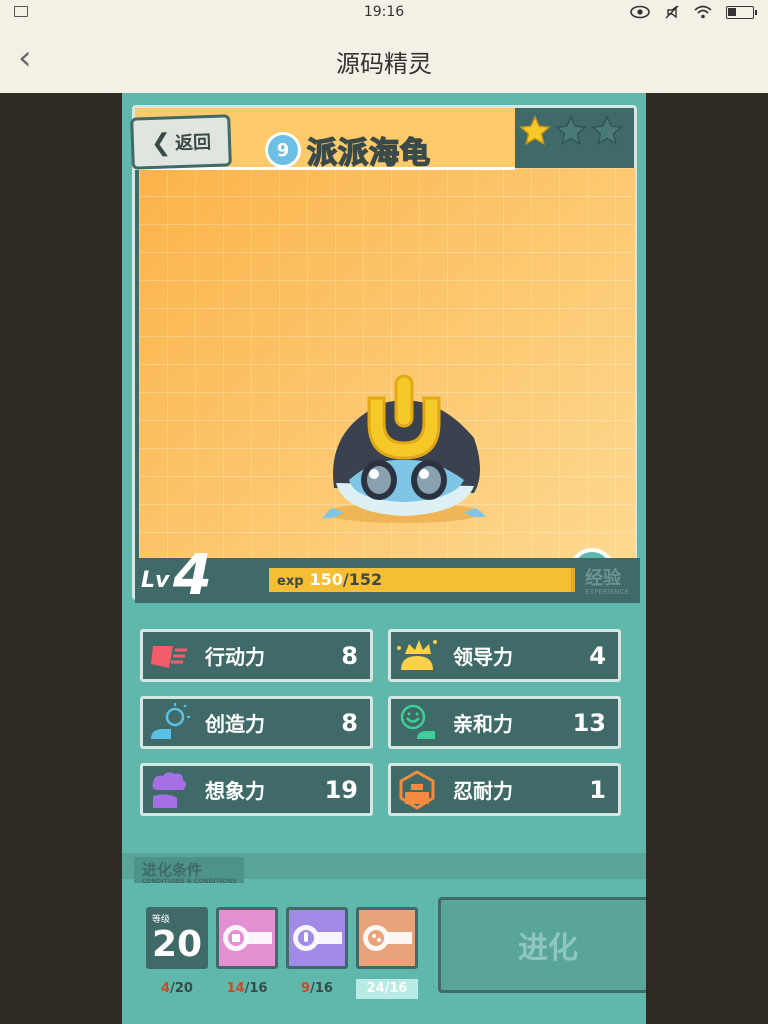  I want to click on evolution-title-sub: CONDITIONS & CONDITIONS, so click(189, 881).